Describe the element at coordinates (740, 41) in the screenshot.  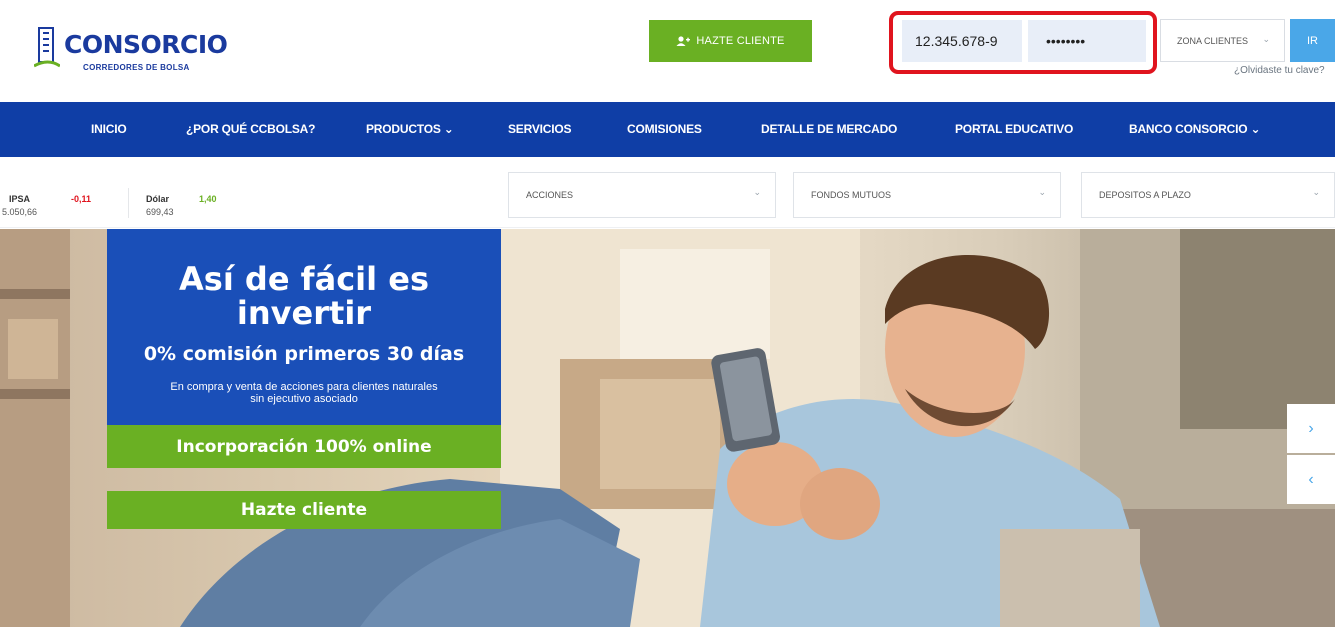
I see `hazte-cliente-header-label: HAZTE CLIENTE` at that location.